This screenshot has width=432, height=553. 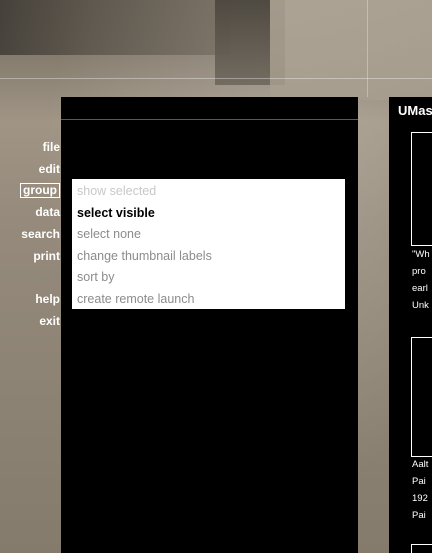 What do you see at coordinates (42, 277) in the screenshot?
I see `menu-item-return: return` at bounding box center [42, 277].